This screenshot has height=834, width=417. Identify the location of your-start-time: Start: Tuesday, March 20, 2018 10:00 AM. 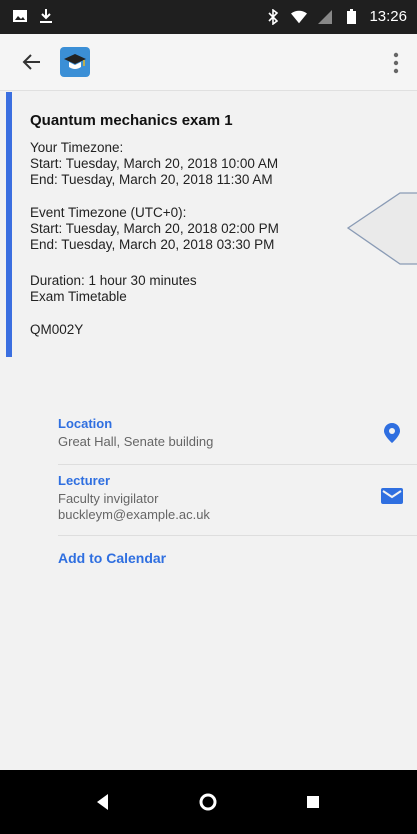
(154, 163).